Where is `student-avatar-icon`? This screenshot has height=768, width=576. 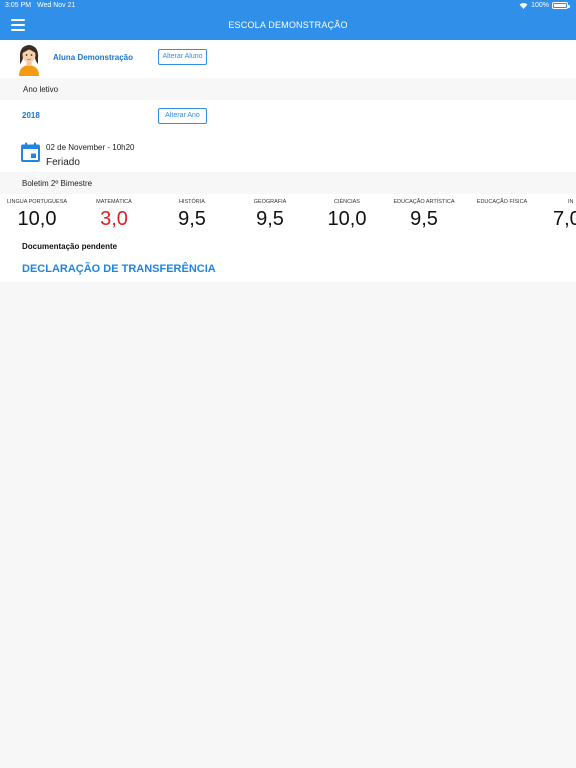
student-avatar-icon is located at coordinates (29, 59).